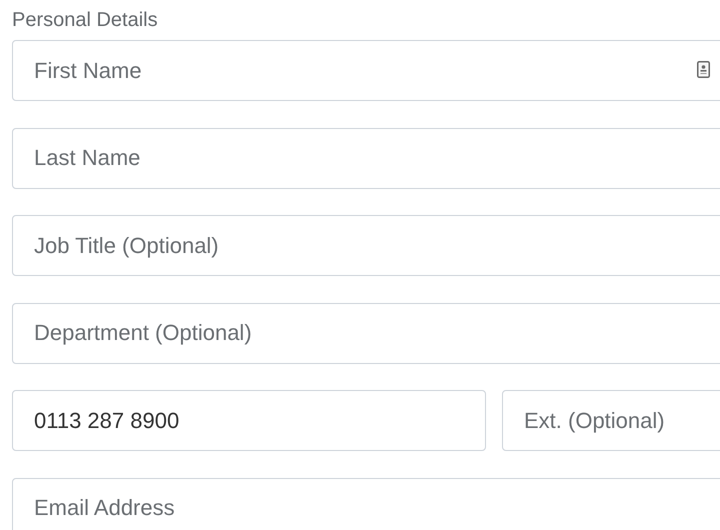  I want to click on input-field: 0113 287 8900, so click(249, 420).